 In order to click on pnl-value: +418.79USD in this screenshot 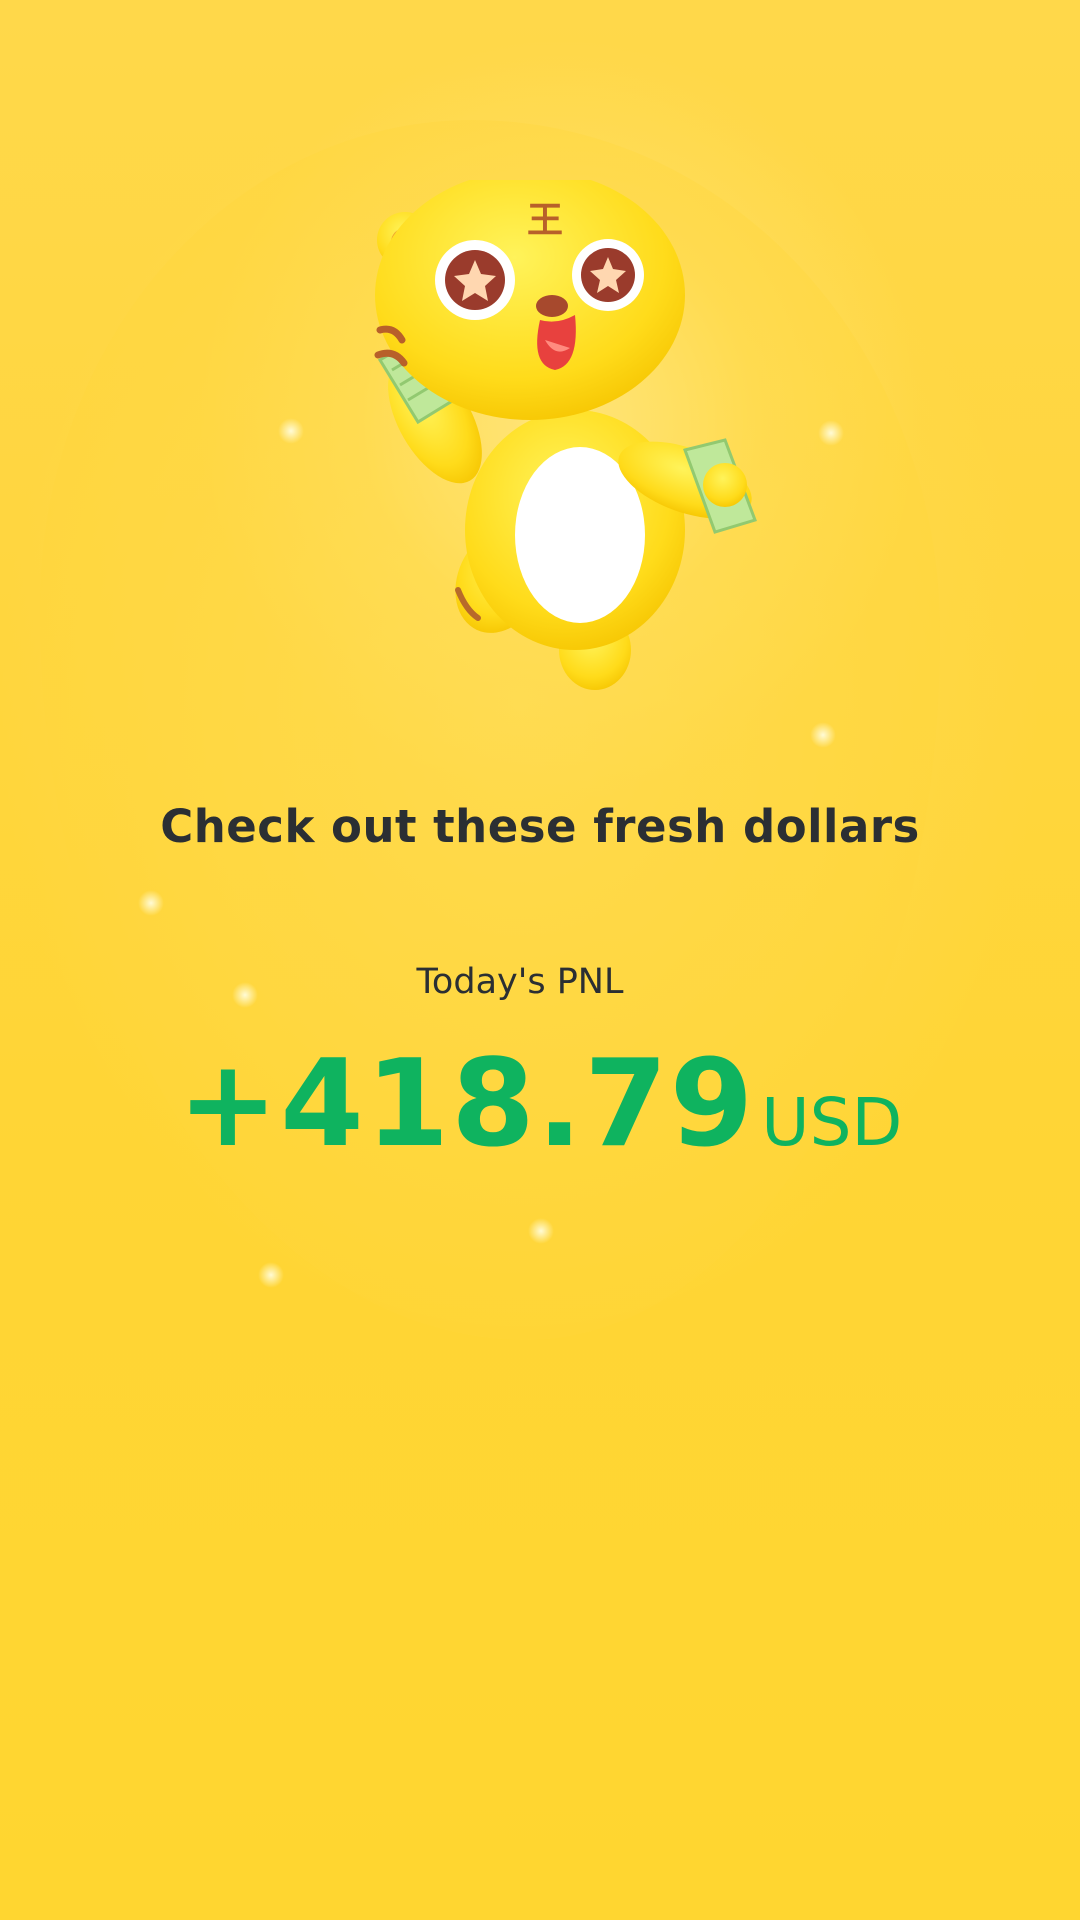, I will do `click(540, 1104)`.